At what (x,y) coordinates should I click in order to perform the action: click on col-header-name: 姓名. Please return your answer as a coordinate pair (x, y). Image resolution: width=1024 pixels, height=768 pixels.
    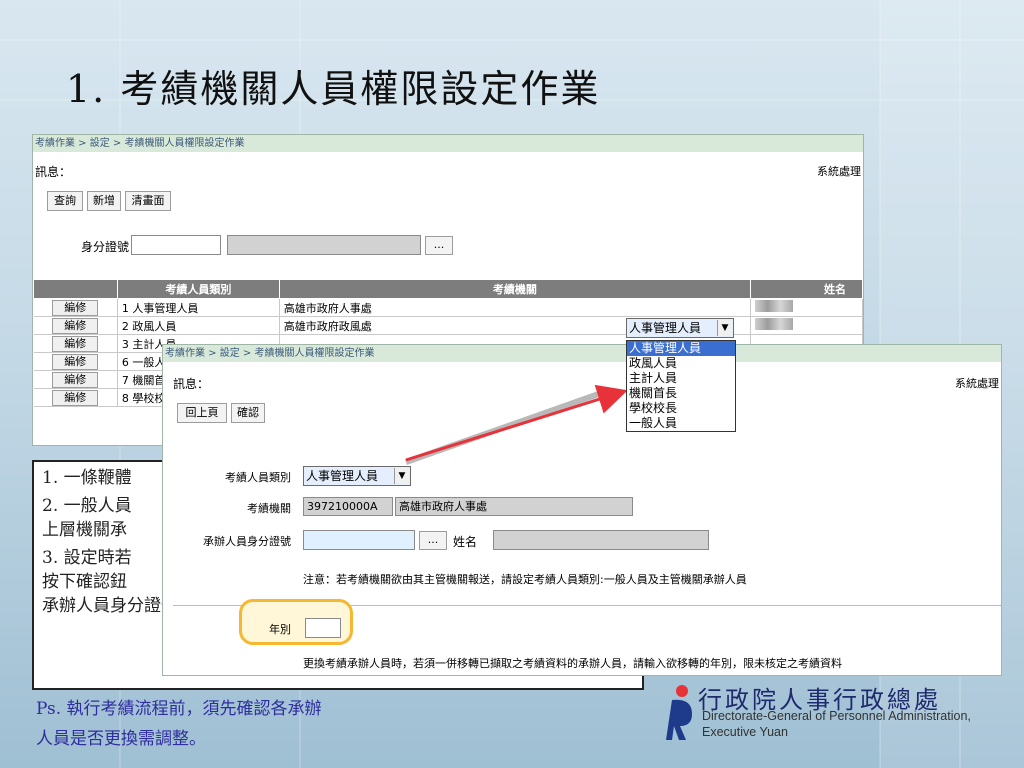
    Looking at the image, I should click on (806, 289).